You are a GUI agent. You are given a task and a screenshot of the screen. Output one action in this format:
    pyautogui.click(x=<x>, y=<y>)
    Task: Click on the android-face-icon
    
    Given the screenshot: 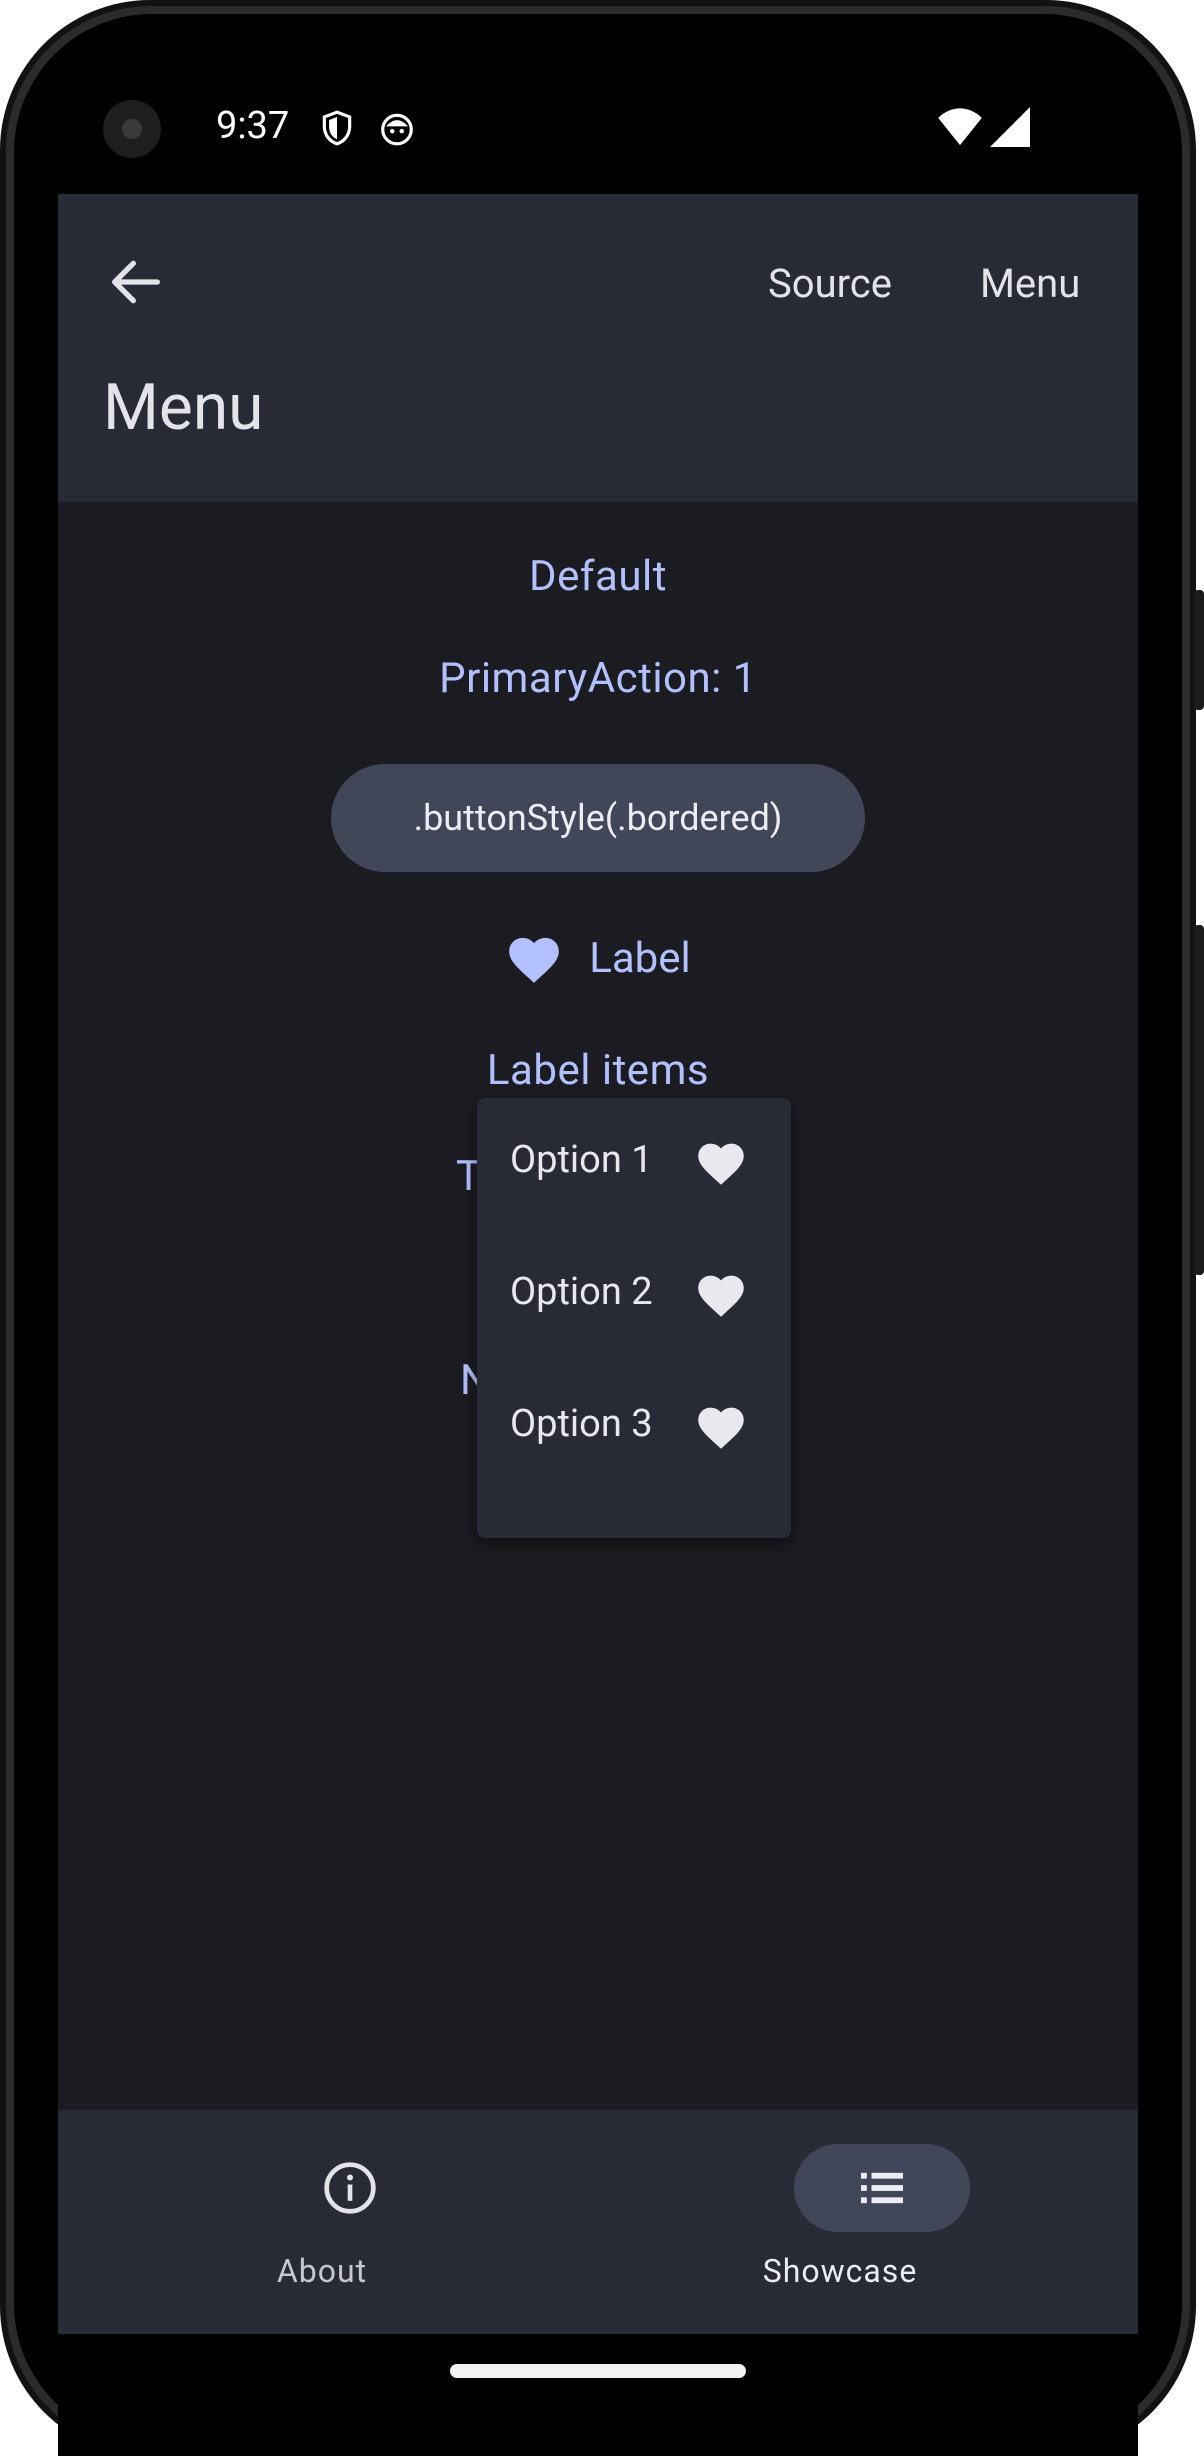 What is the action you would take?
    pyautogui.click(x=397, y=129)
    